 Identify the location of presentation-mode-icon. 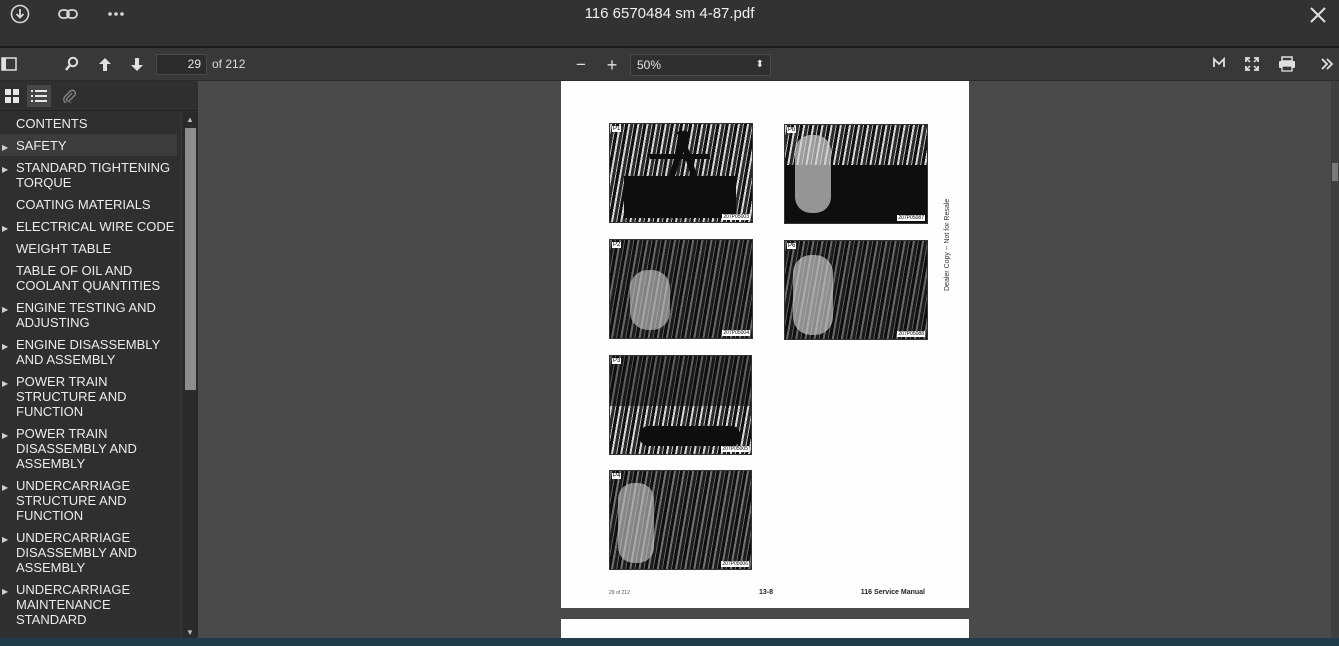
(1219, 65).